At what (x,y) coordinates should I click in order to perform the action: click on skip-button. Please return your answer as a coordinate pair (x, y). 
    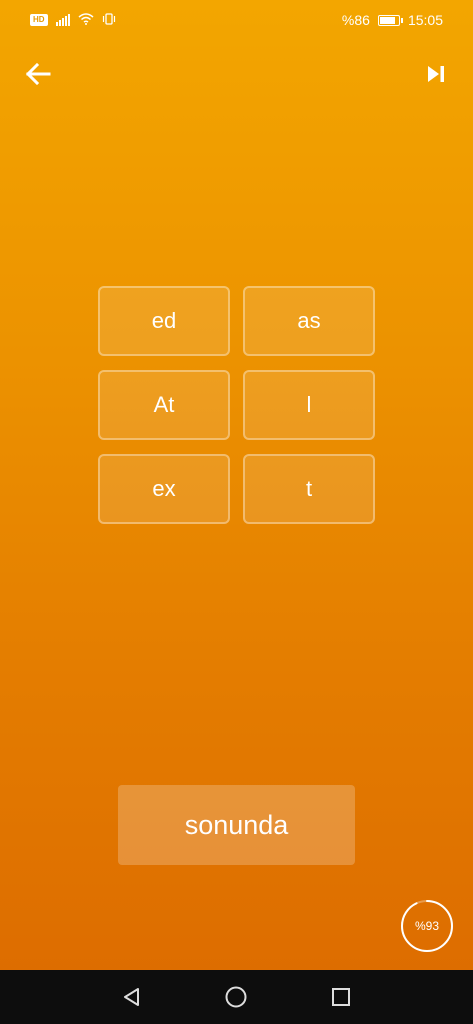
    Looking at the image, I should click on (436, 74).